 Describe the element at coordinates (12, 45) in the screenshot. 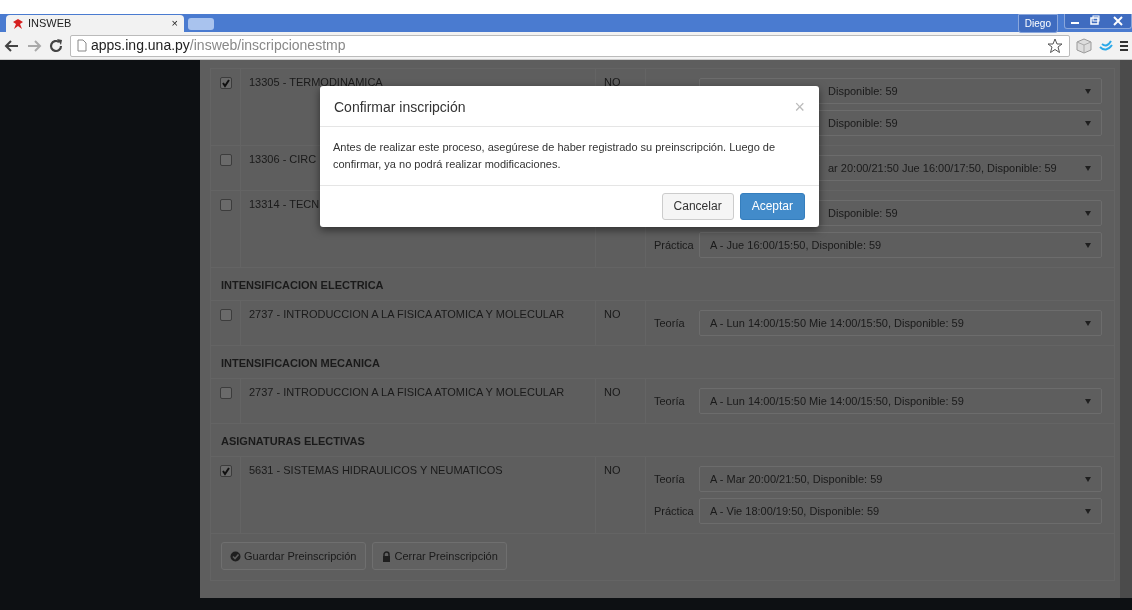

I see `back-icon` at that location.